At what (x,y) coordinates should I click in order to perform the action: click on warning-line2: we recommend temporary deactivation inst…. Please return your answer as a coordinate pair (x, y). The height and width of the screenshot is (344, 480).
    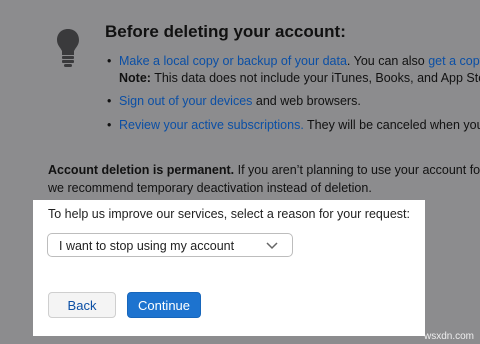
    Looking at the image, I should click on (210, 188).